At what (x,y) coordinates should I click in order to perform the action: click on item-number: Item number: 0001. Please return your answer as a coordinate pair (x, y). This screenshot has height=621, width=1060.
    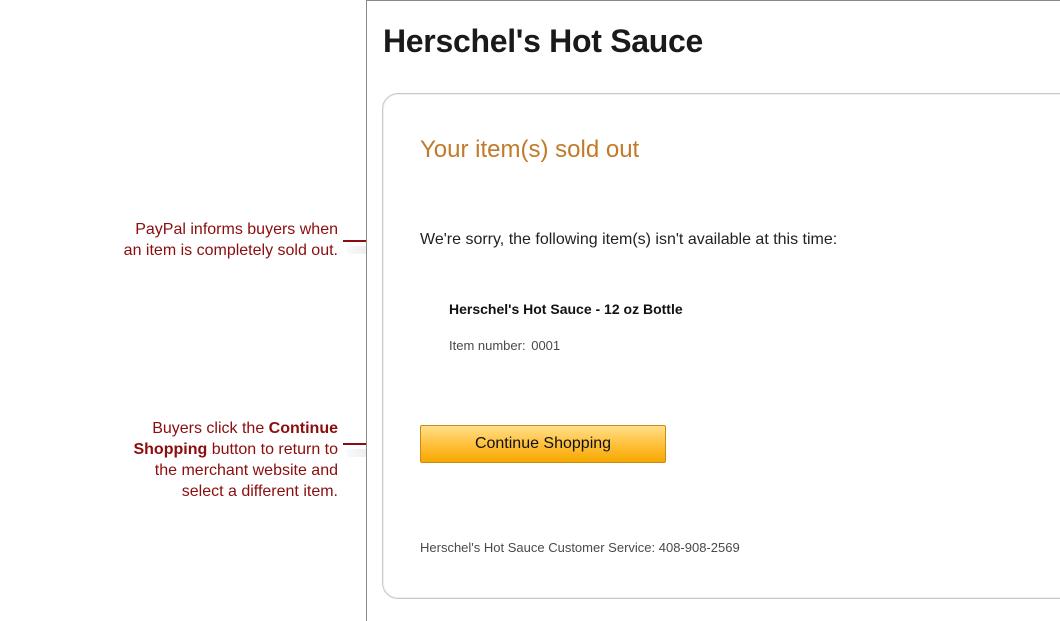
    Looking at the image, I should click on (504, 345).